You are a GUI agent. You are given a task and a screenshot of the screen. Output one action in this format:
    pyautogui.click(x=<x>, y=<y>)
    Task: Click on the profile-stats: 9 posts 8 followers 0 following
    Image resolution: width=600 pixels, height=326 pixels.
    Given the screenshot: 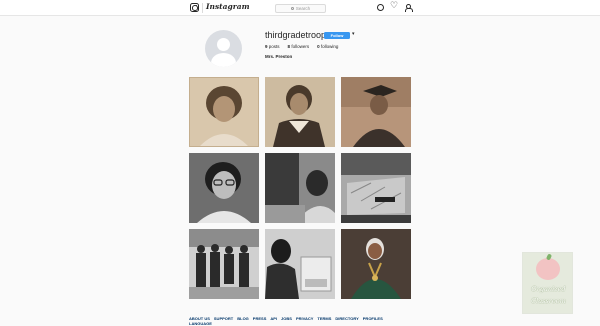 What is the action you would take?
    pyautogui.click(x=301, y=46)
    